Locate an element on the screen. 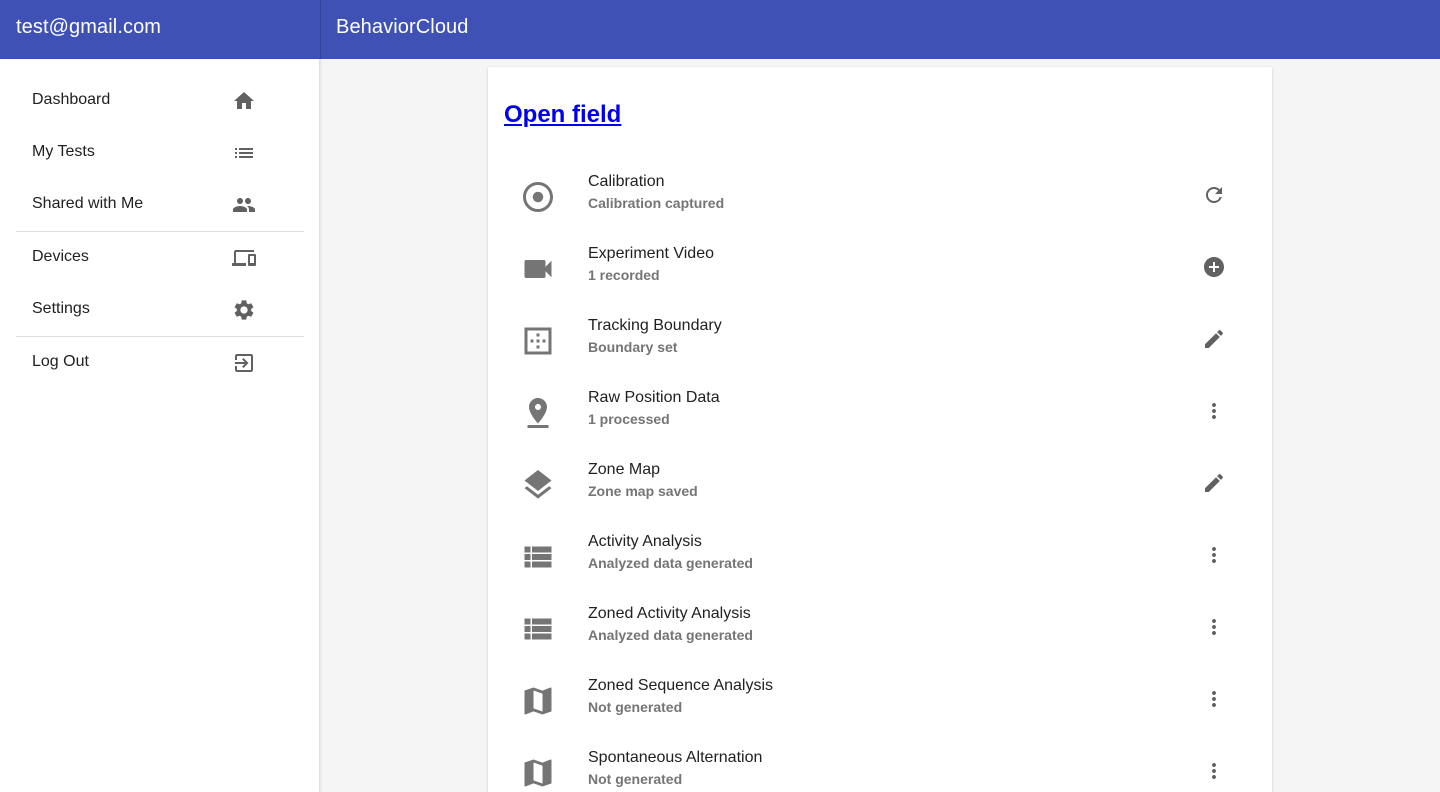  user-email: test@gmail.com is located at coordinates (89, 27).